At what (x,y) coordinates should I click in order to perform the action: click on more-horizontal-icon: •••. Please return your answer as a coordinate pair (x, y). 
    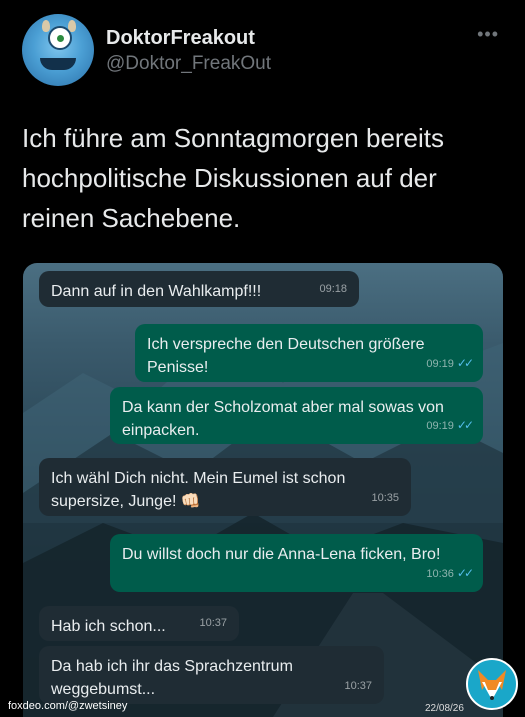
    Looking at the image, I should click on (488, 34).